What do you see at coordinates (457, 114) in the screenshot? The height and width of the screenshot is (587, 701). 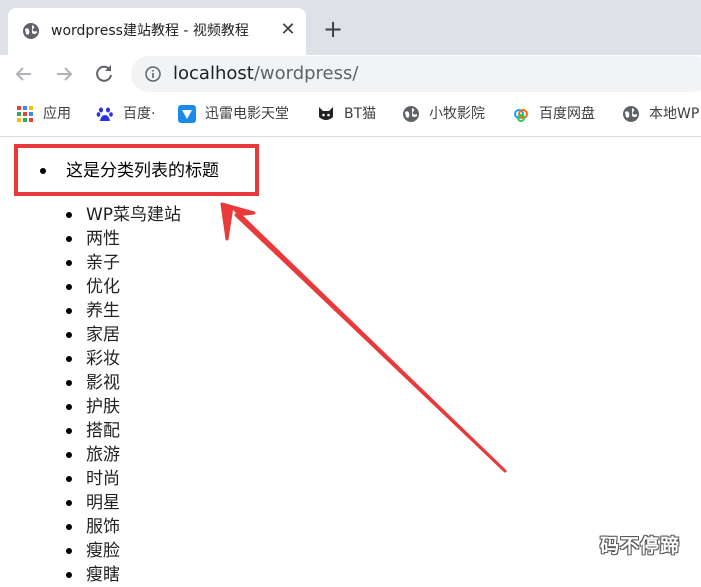 I see `bookmark-label: 小牧影院` at bounding box center [457, 114].